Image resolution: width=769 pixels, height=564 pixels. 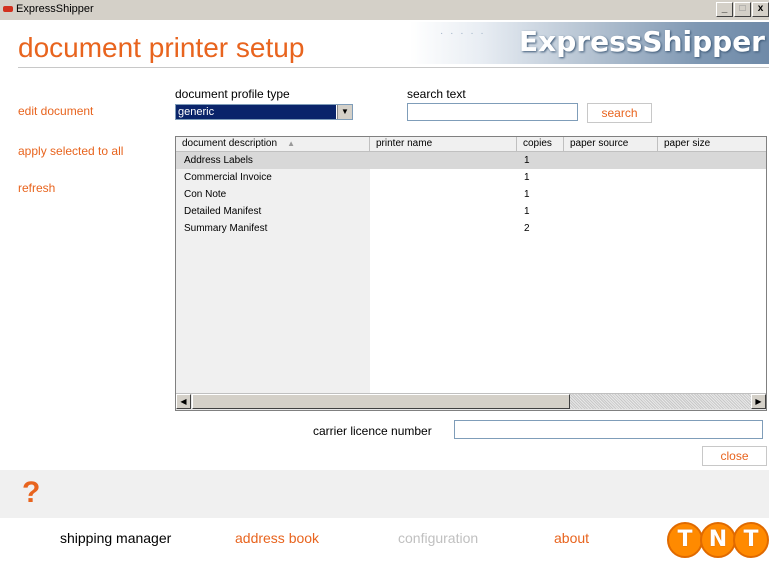 I want to click on cell-description: Con Note, so click(x=205, y=194).